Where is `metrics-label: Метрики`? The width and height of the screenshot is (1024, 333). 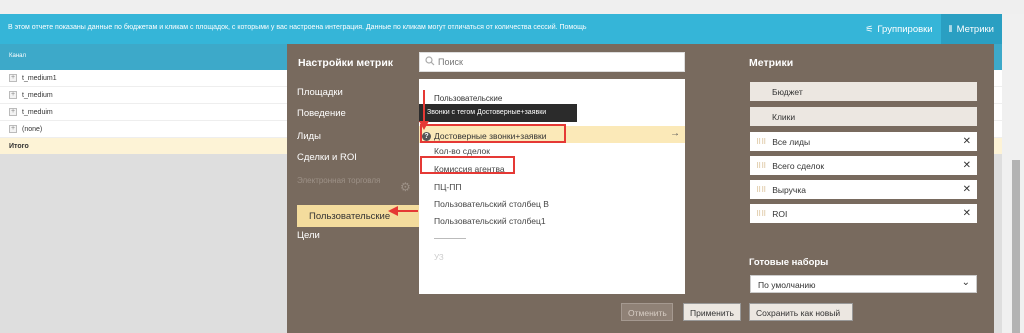 metrics-label: Метрики is located at coordinates (975, 29).